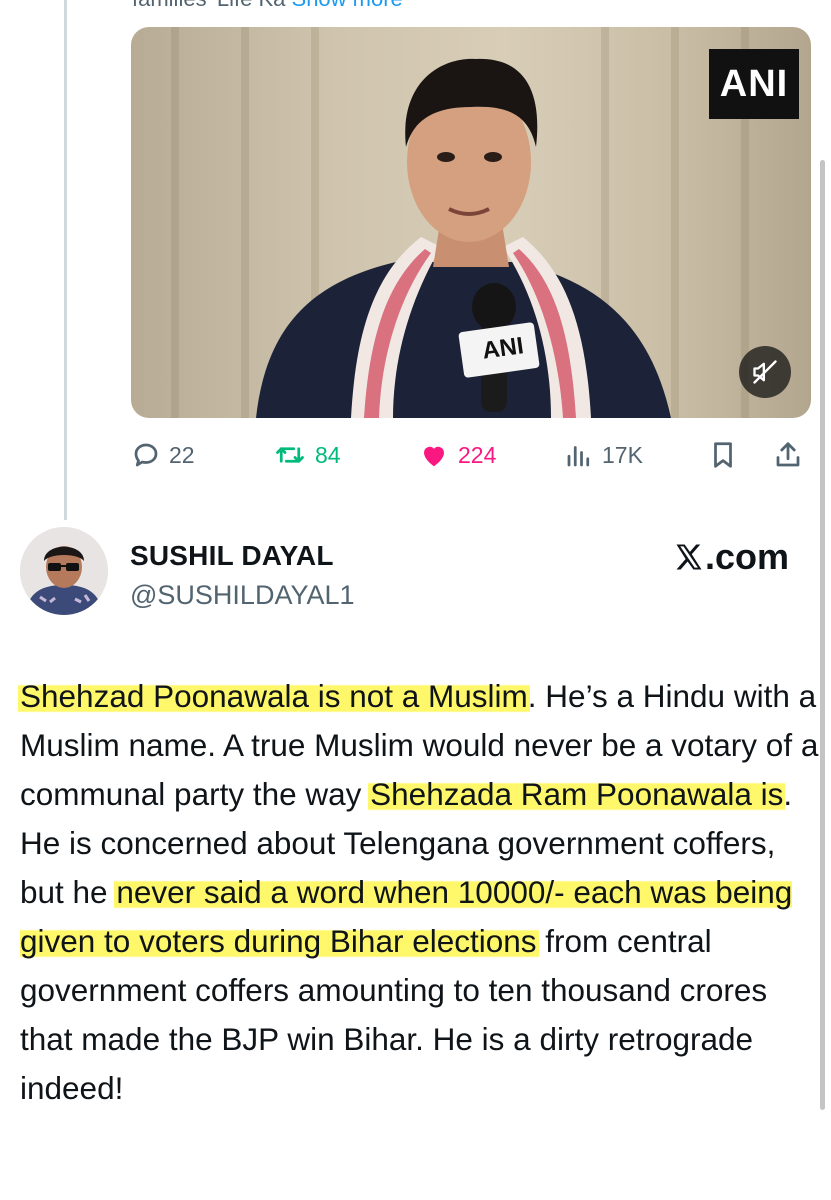 The width and height of the screenshot is (831, 1200). What do you see at coordinates (822, 635) in the screenshot?
I see `scrollbar` at bounding box center [822, 635].